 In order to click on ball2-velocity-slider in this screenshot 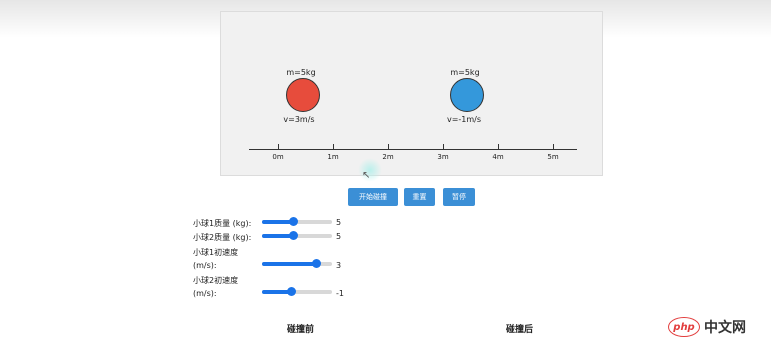, I will do `click(297, 291)`.